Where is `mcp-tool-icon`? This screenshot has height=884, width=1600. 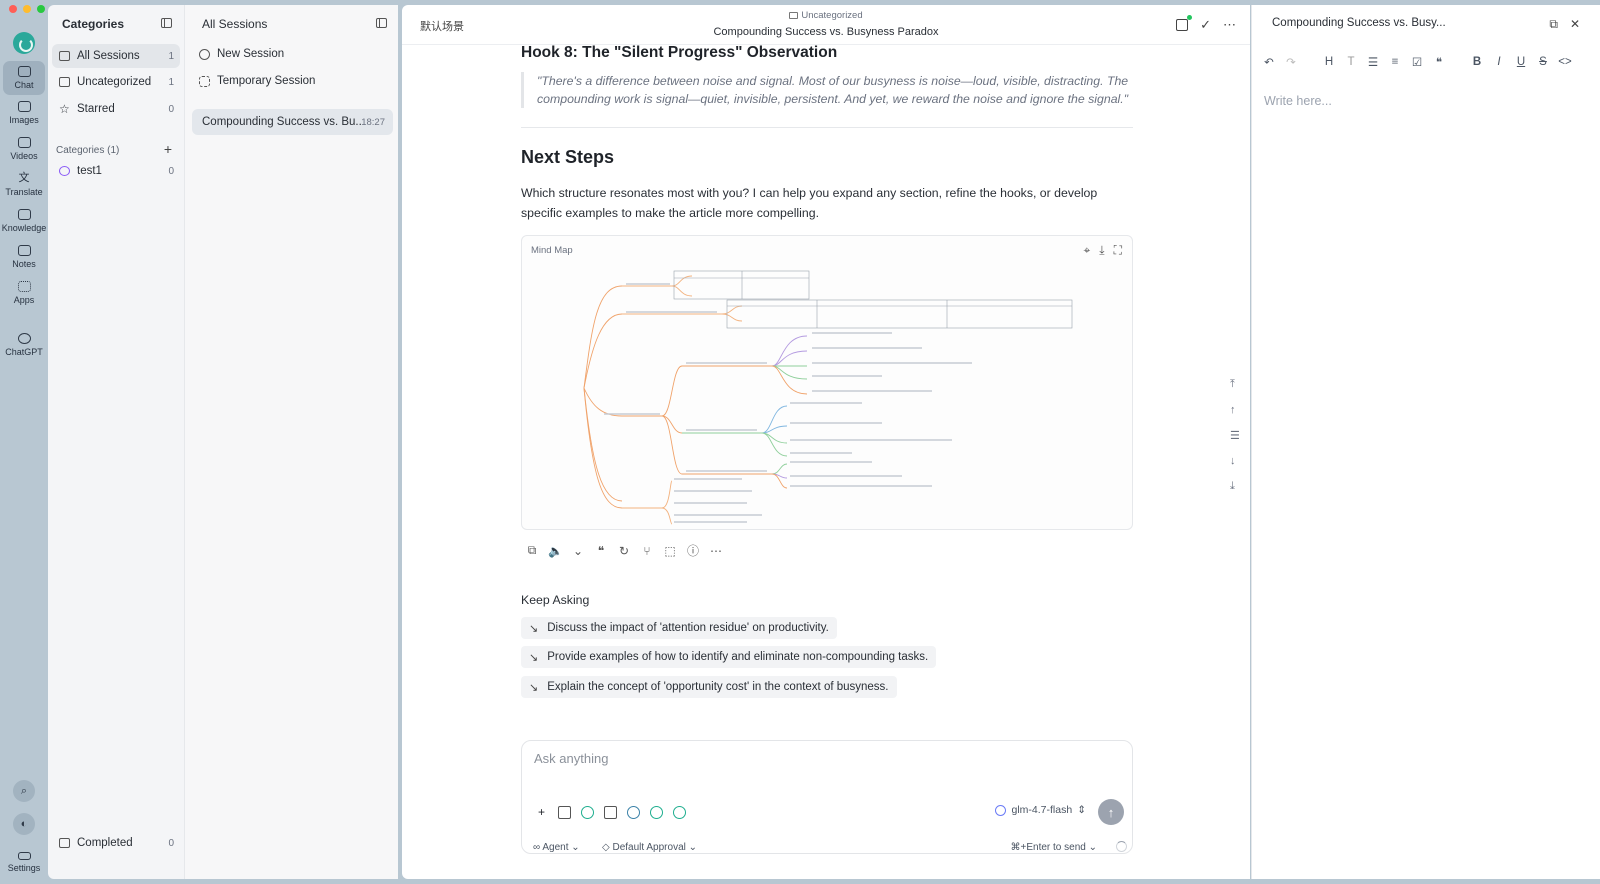 mcp-tool-icon is located at coordinates (587, 812).